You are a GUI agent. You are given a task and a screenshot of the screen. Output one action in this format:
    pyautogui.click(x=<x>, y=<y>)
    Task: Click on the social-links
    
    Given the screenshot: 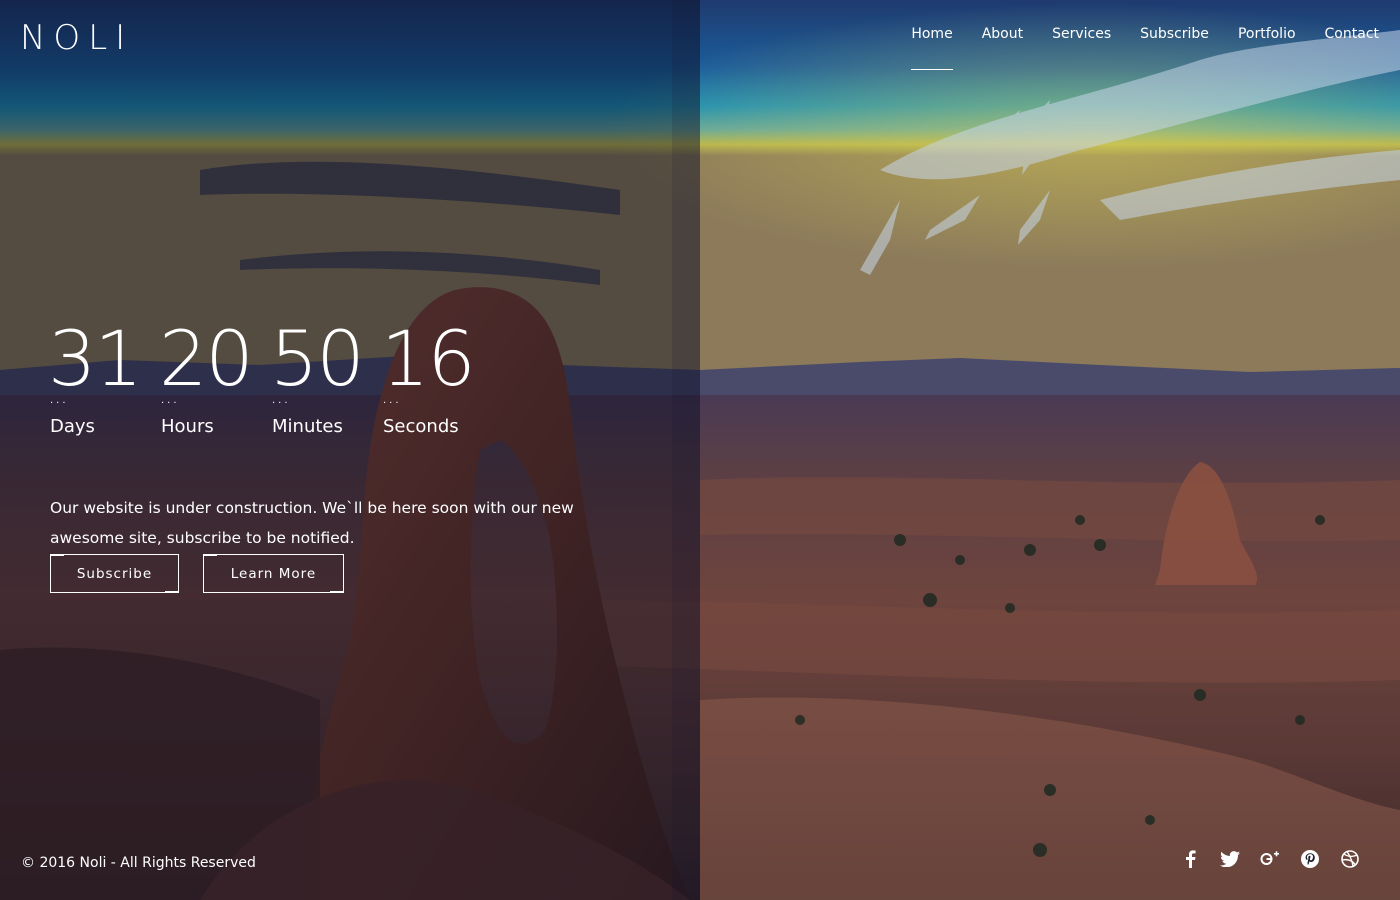 What is the action you would take?
    pyautogui.click(x=1270, y=859)
    